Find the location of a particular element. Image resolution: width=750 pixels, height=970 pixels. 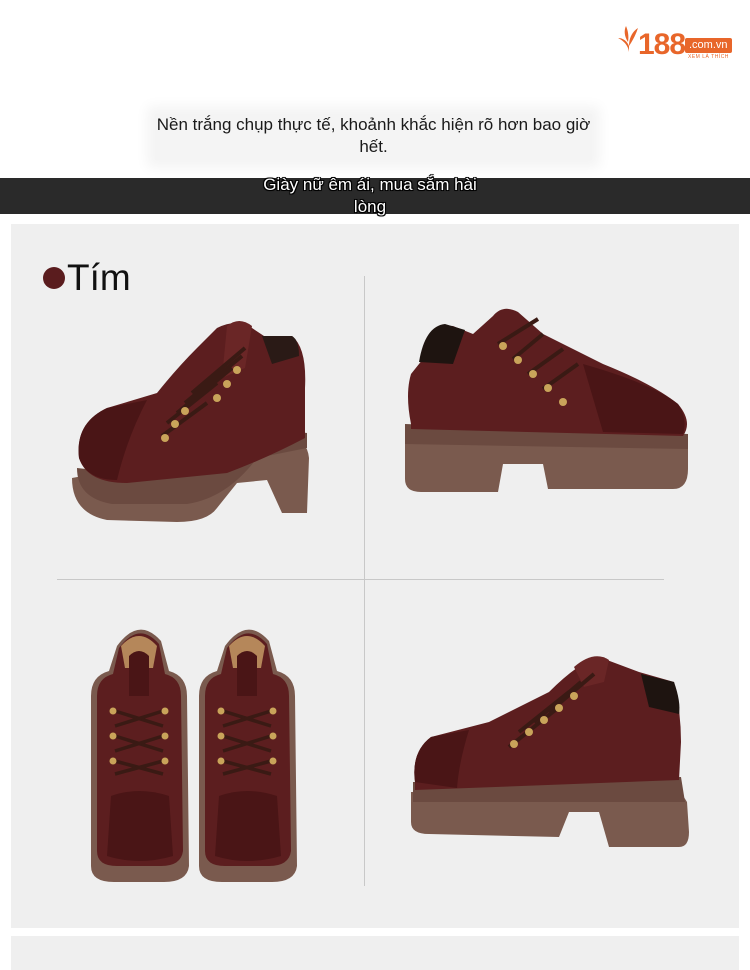

logo-domain: .com.vn is located at coordinates (708, 45).